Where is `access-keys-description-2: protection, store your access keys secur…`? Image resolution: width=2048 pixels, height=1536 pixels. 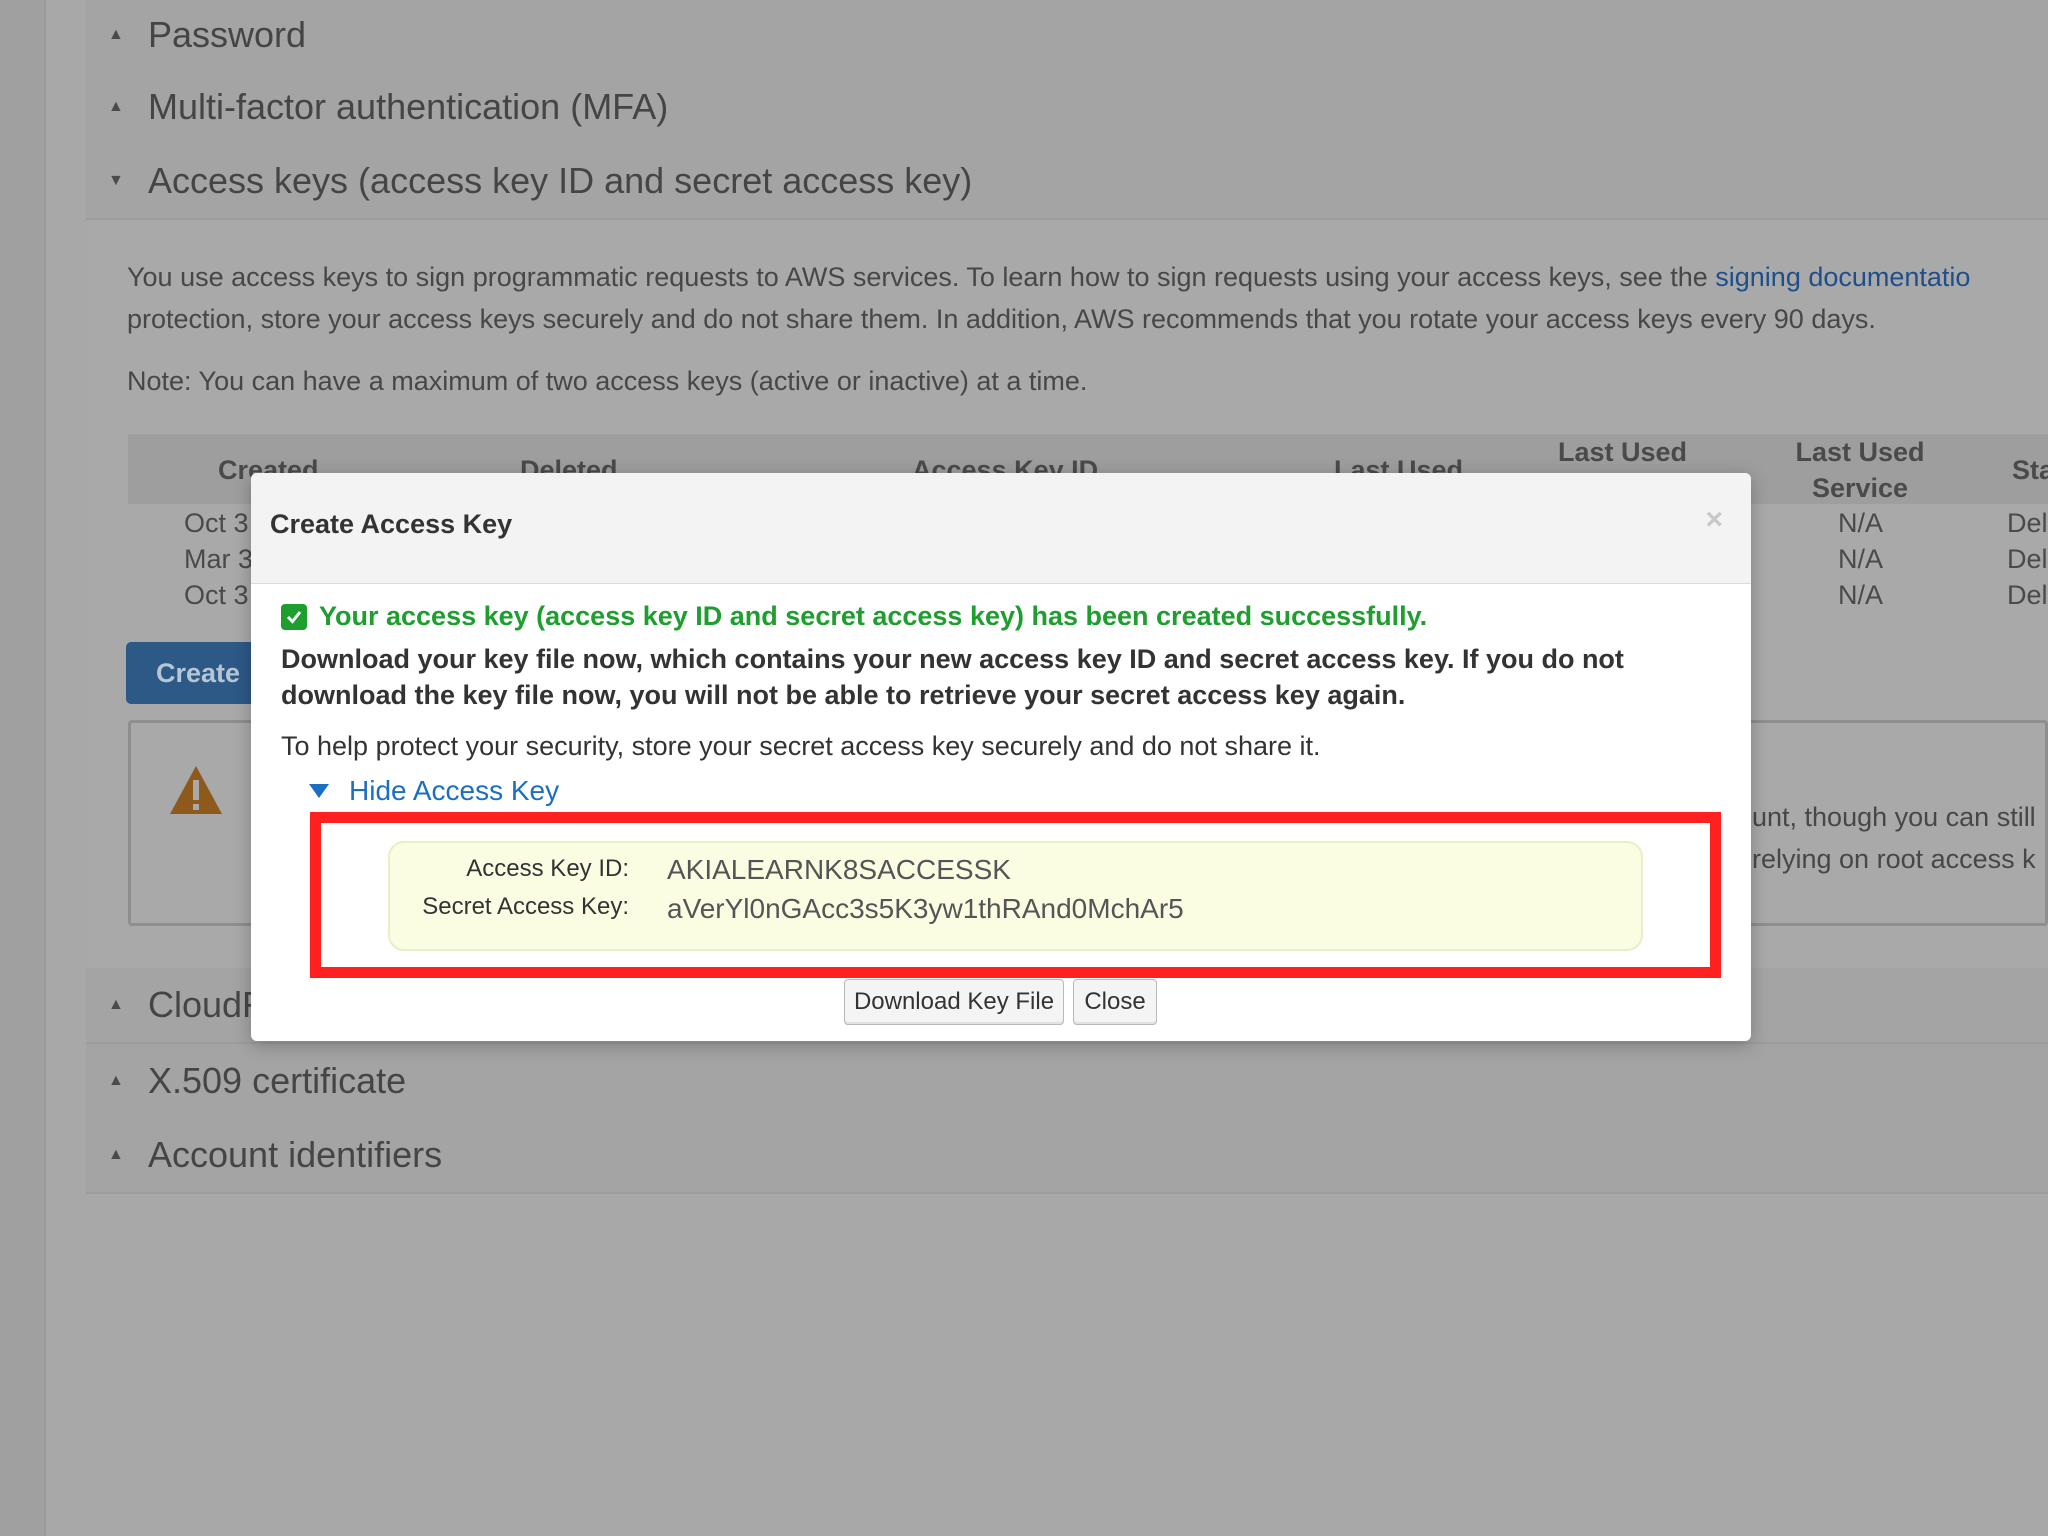 access-keys-description-2: protection, store your access keys secur… is located at coordinates (1001, 319).